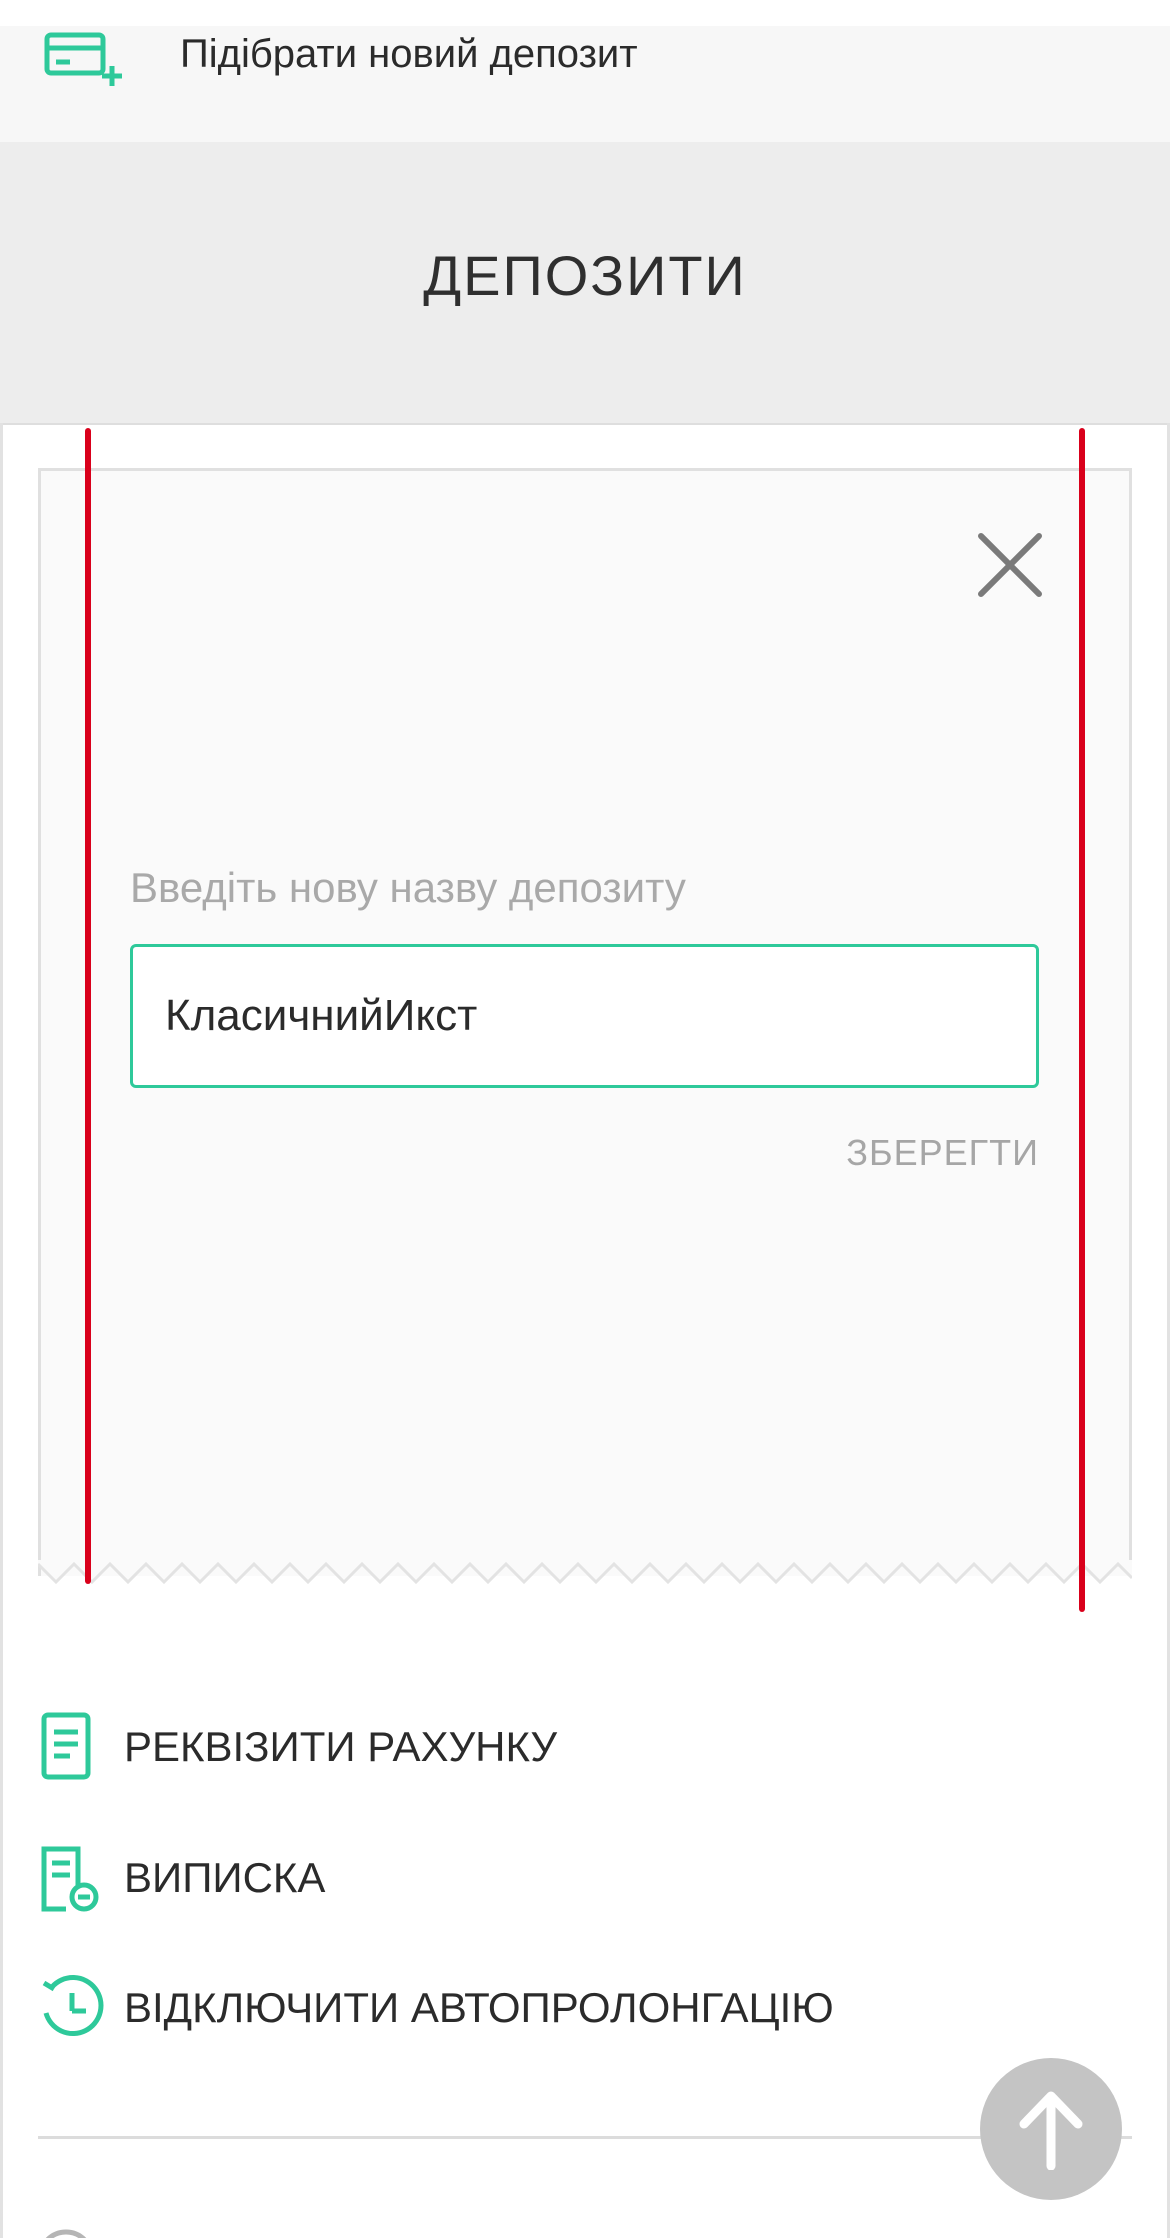 The image size is (1170, 2238). Describe the element at coordinates (585, 2137) in the screenshot. I see `divider` at that location.